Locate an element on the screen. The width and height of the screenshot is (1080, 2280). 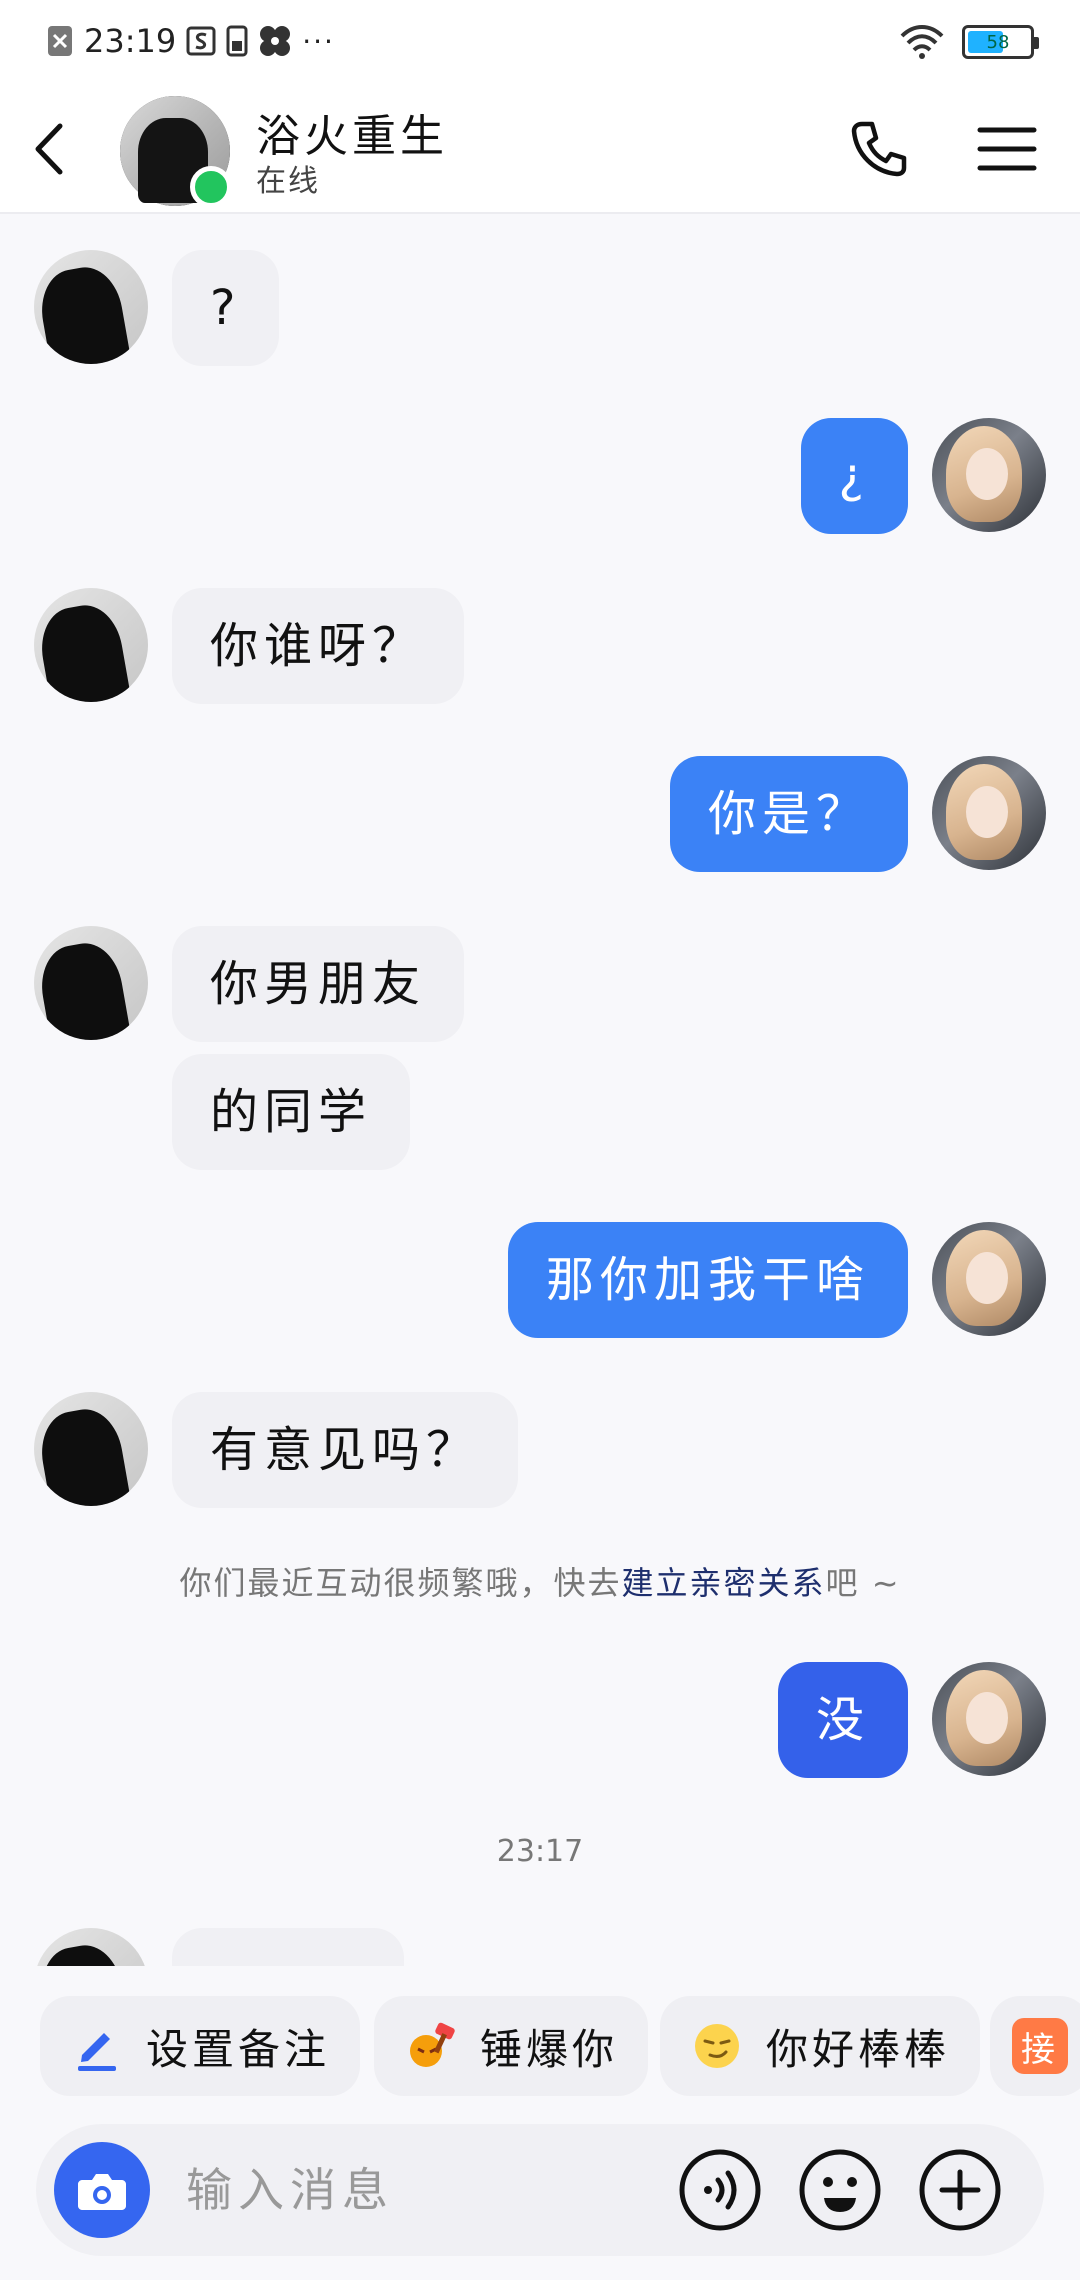
pencil-icon is located at coordinates (97, 2052).